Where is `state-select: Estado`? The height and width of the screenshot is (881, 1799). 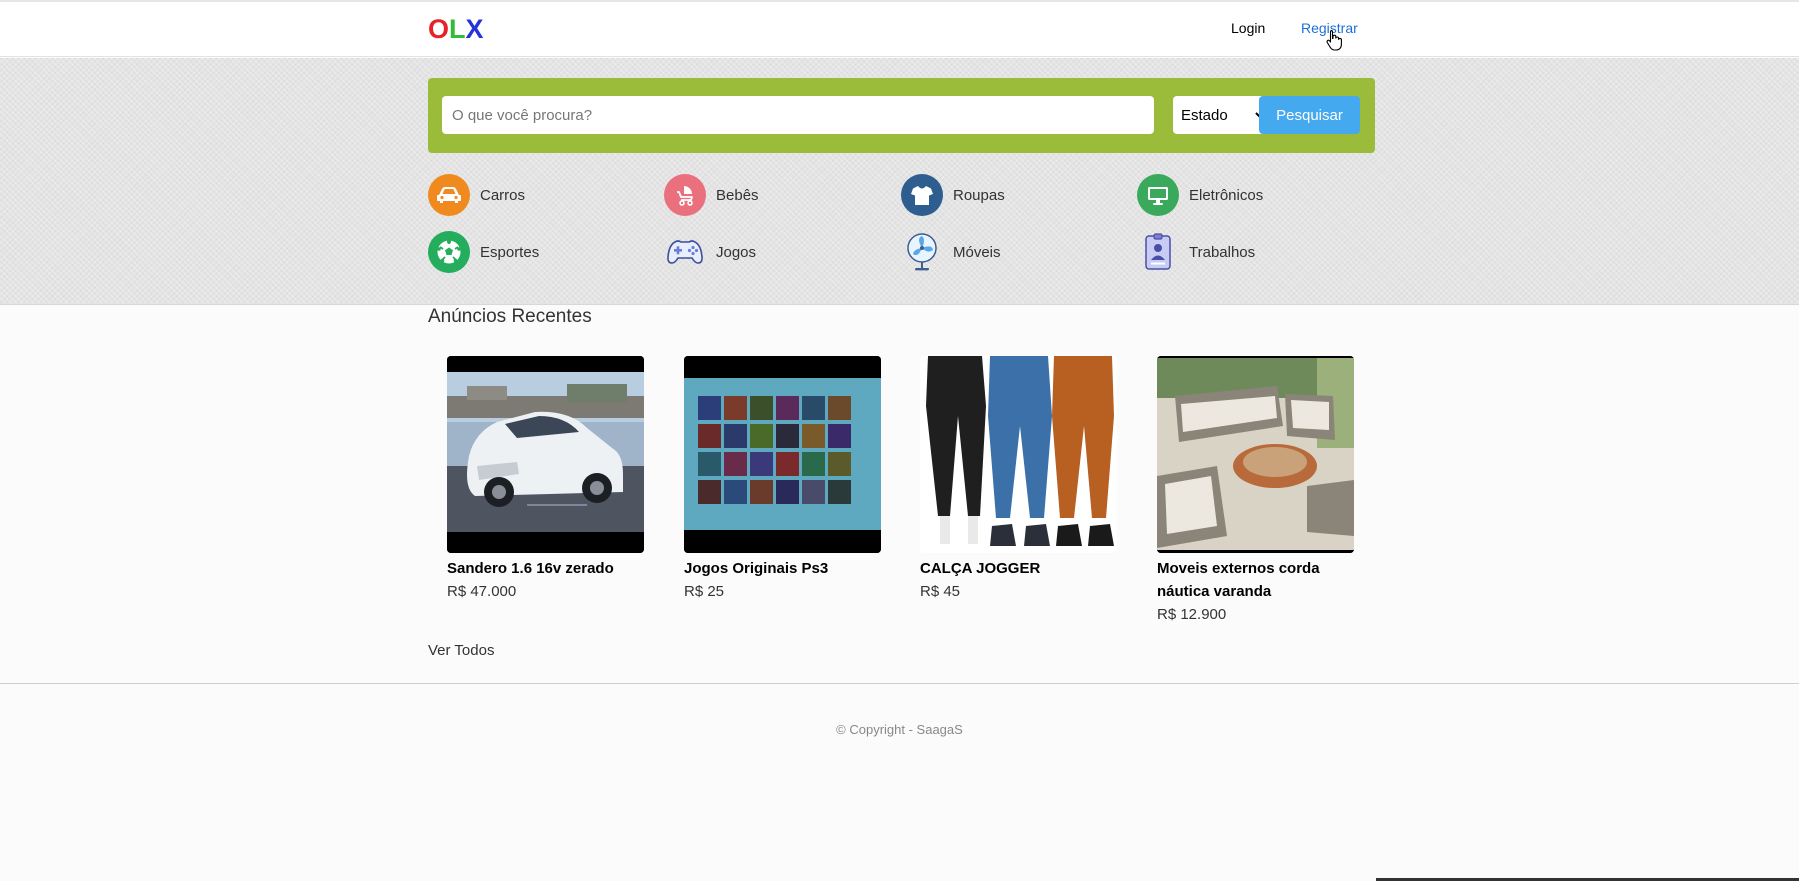 state-select: Estado is located at coordinates (1220, 115).